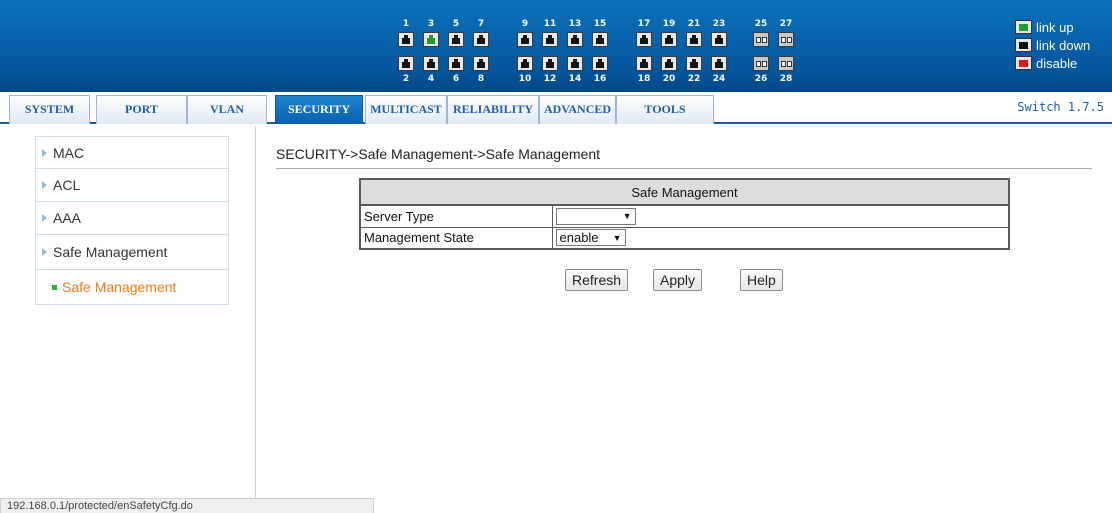 The image size is (1112, 513). Describe the element at coordinates (431, 63) in the screenshot. I see `port-4-icon` at that location.